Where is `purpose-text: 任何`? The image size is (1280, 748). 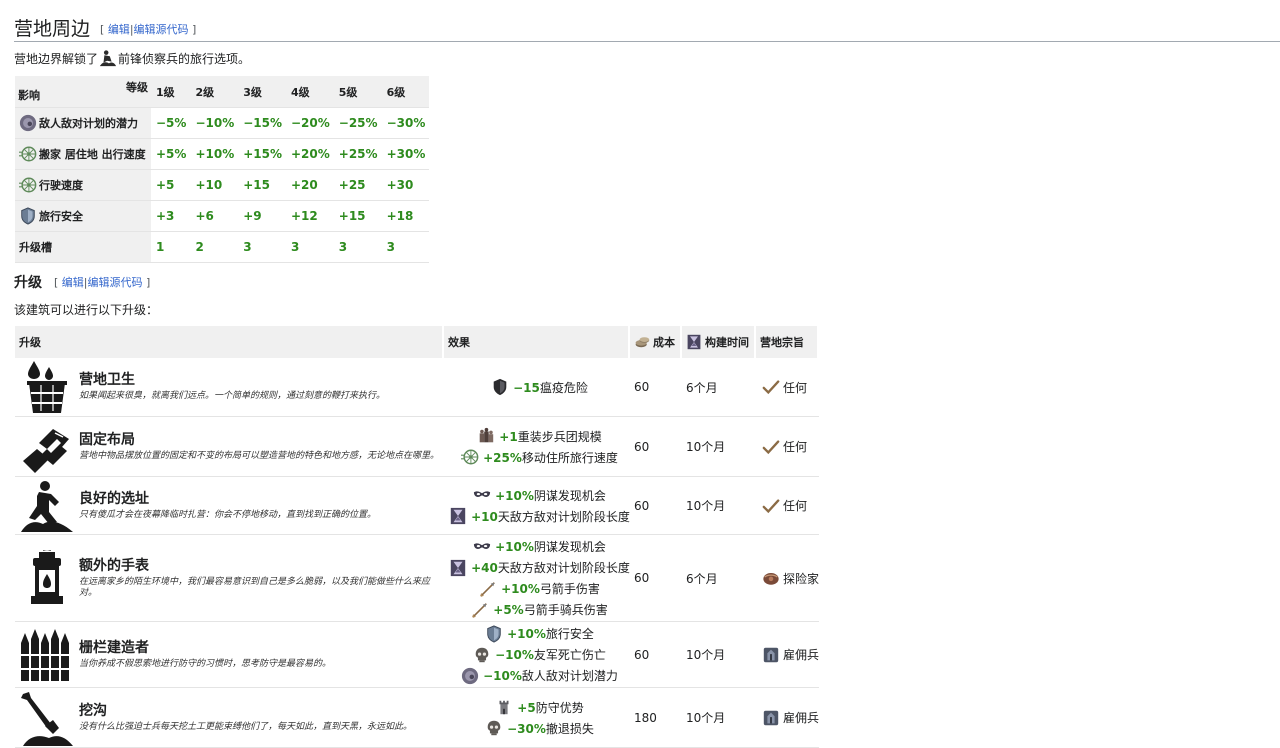 purpose-text: 任何 is located at coordinates (795, 387).